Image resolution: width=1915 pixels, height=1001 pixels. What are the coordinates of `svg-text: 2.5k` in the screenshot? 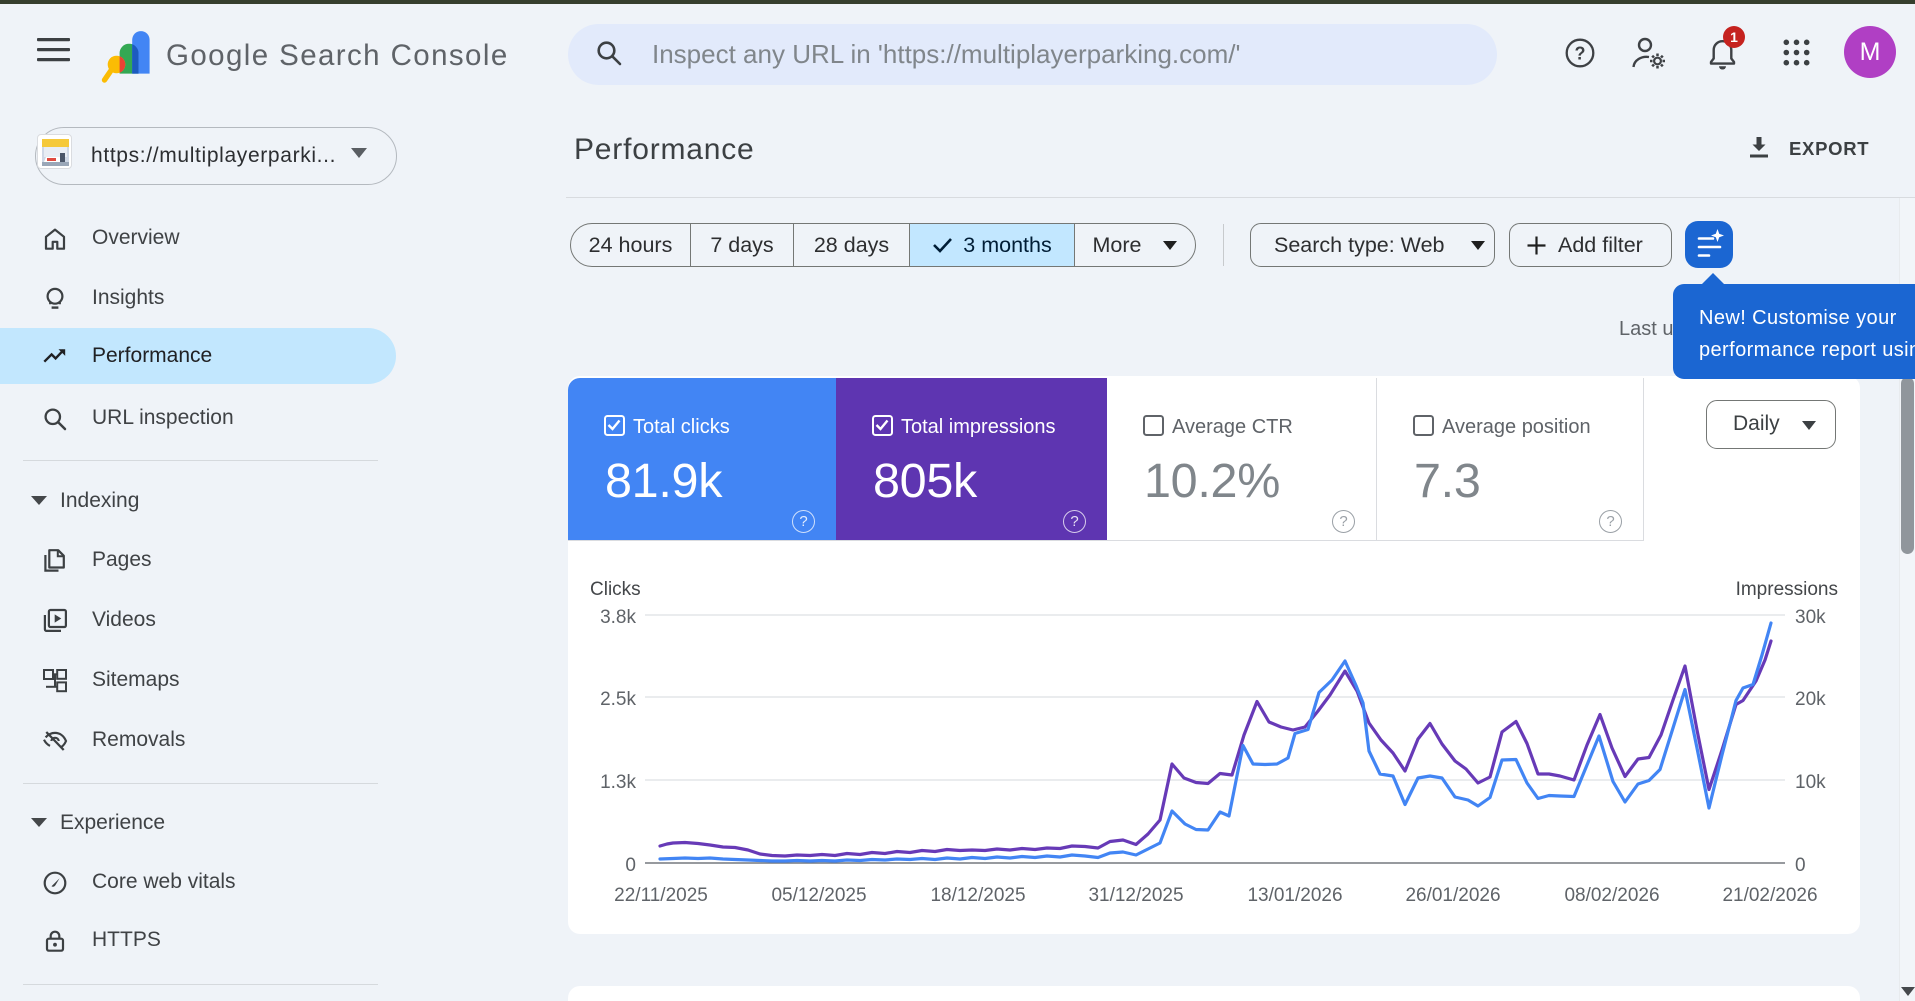 It's located at (618, 699).